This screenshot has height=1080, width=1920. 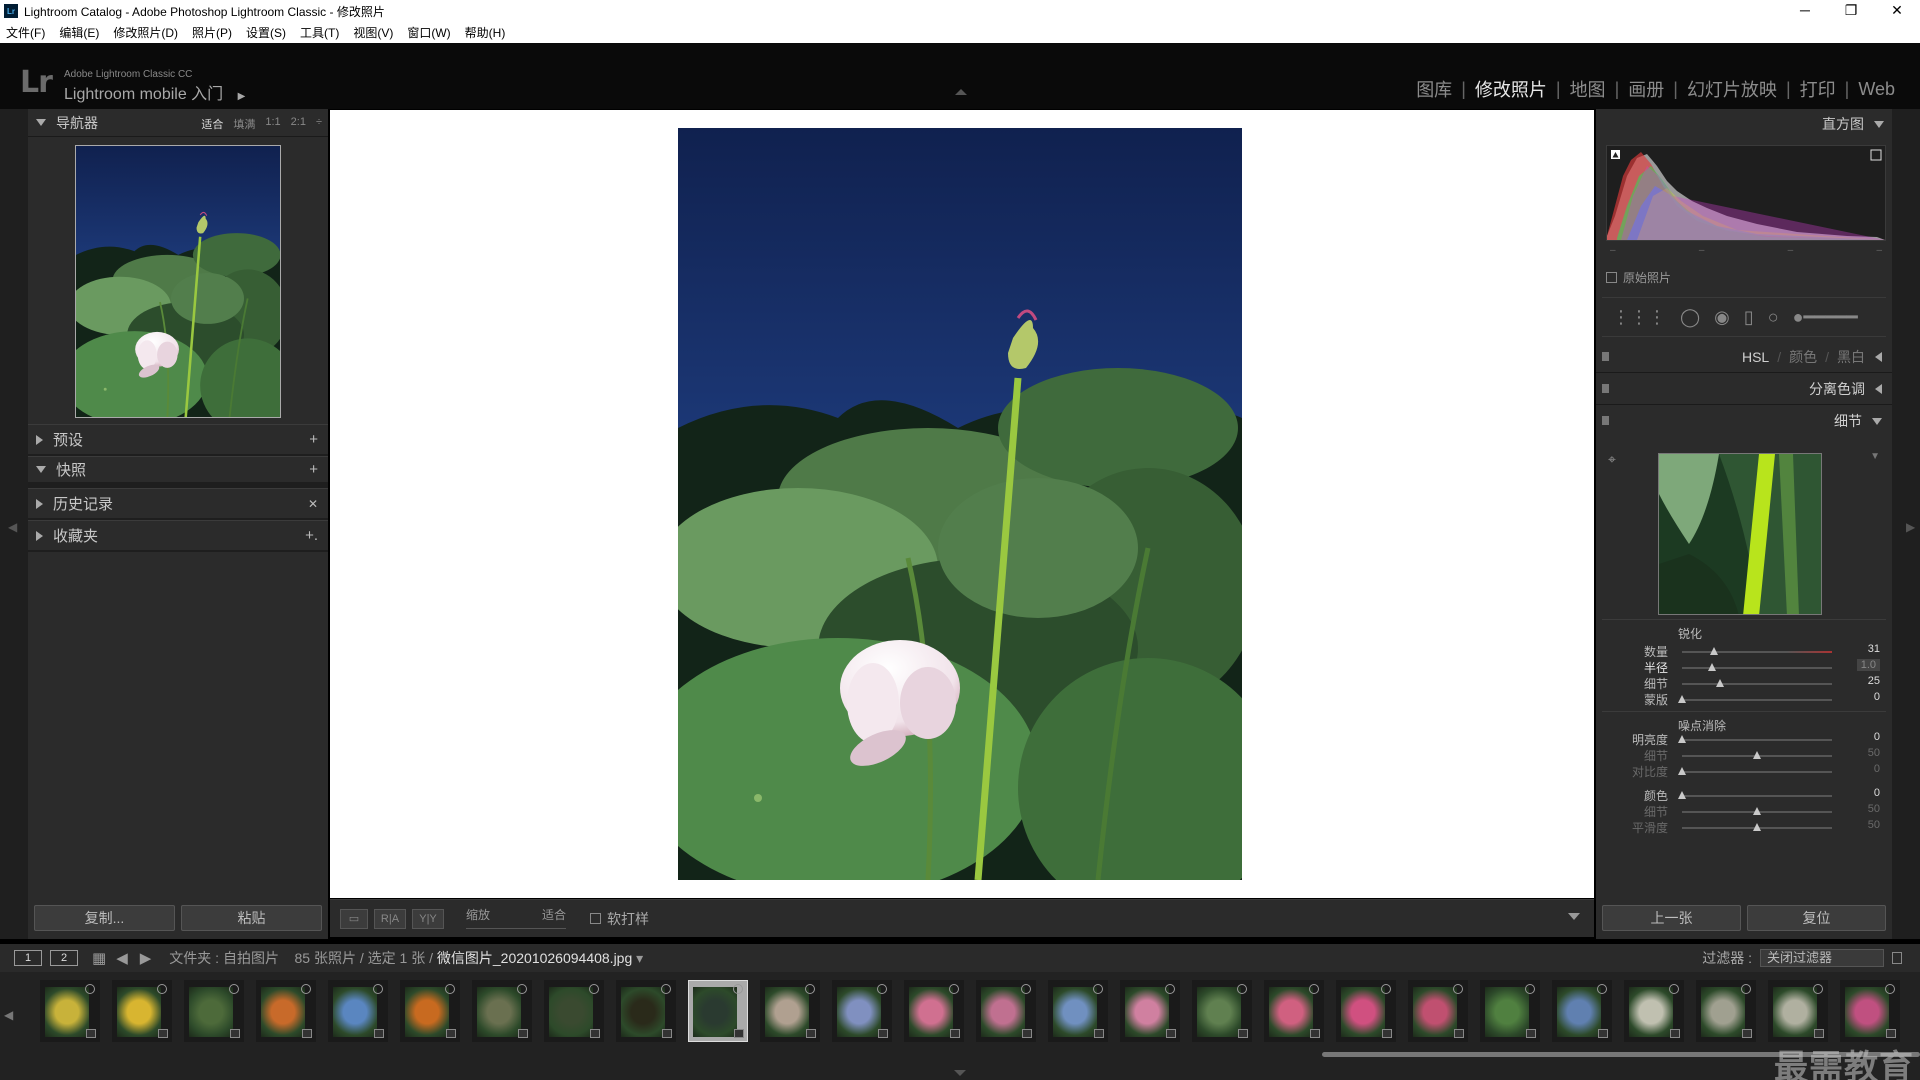 I want to click on paste-settings-button: 粘贴, so click(x=251, y=918).